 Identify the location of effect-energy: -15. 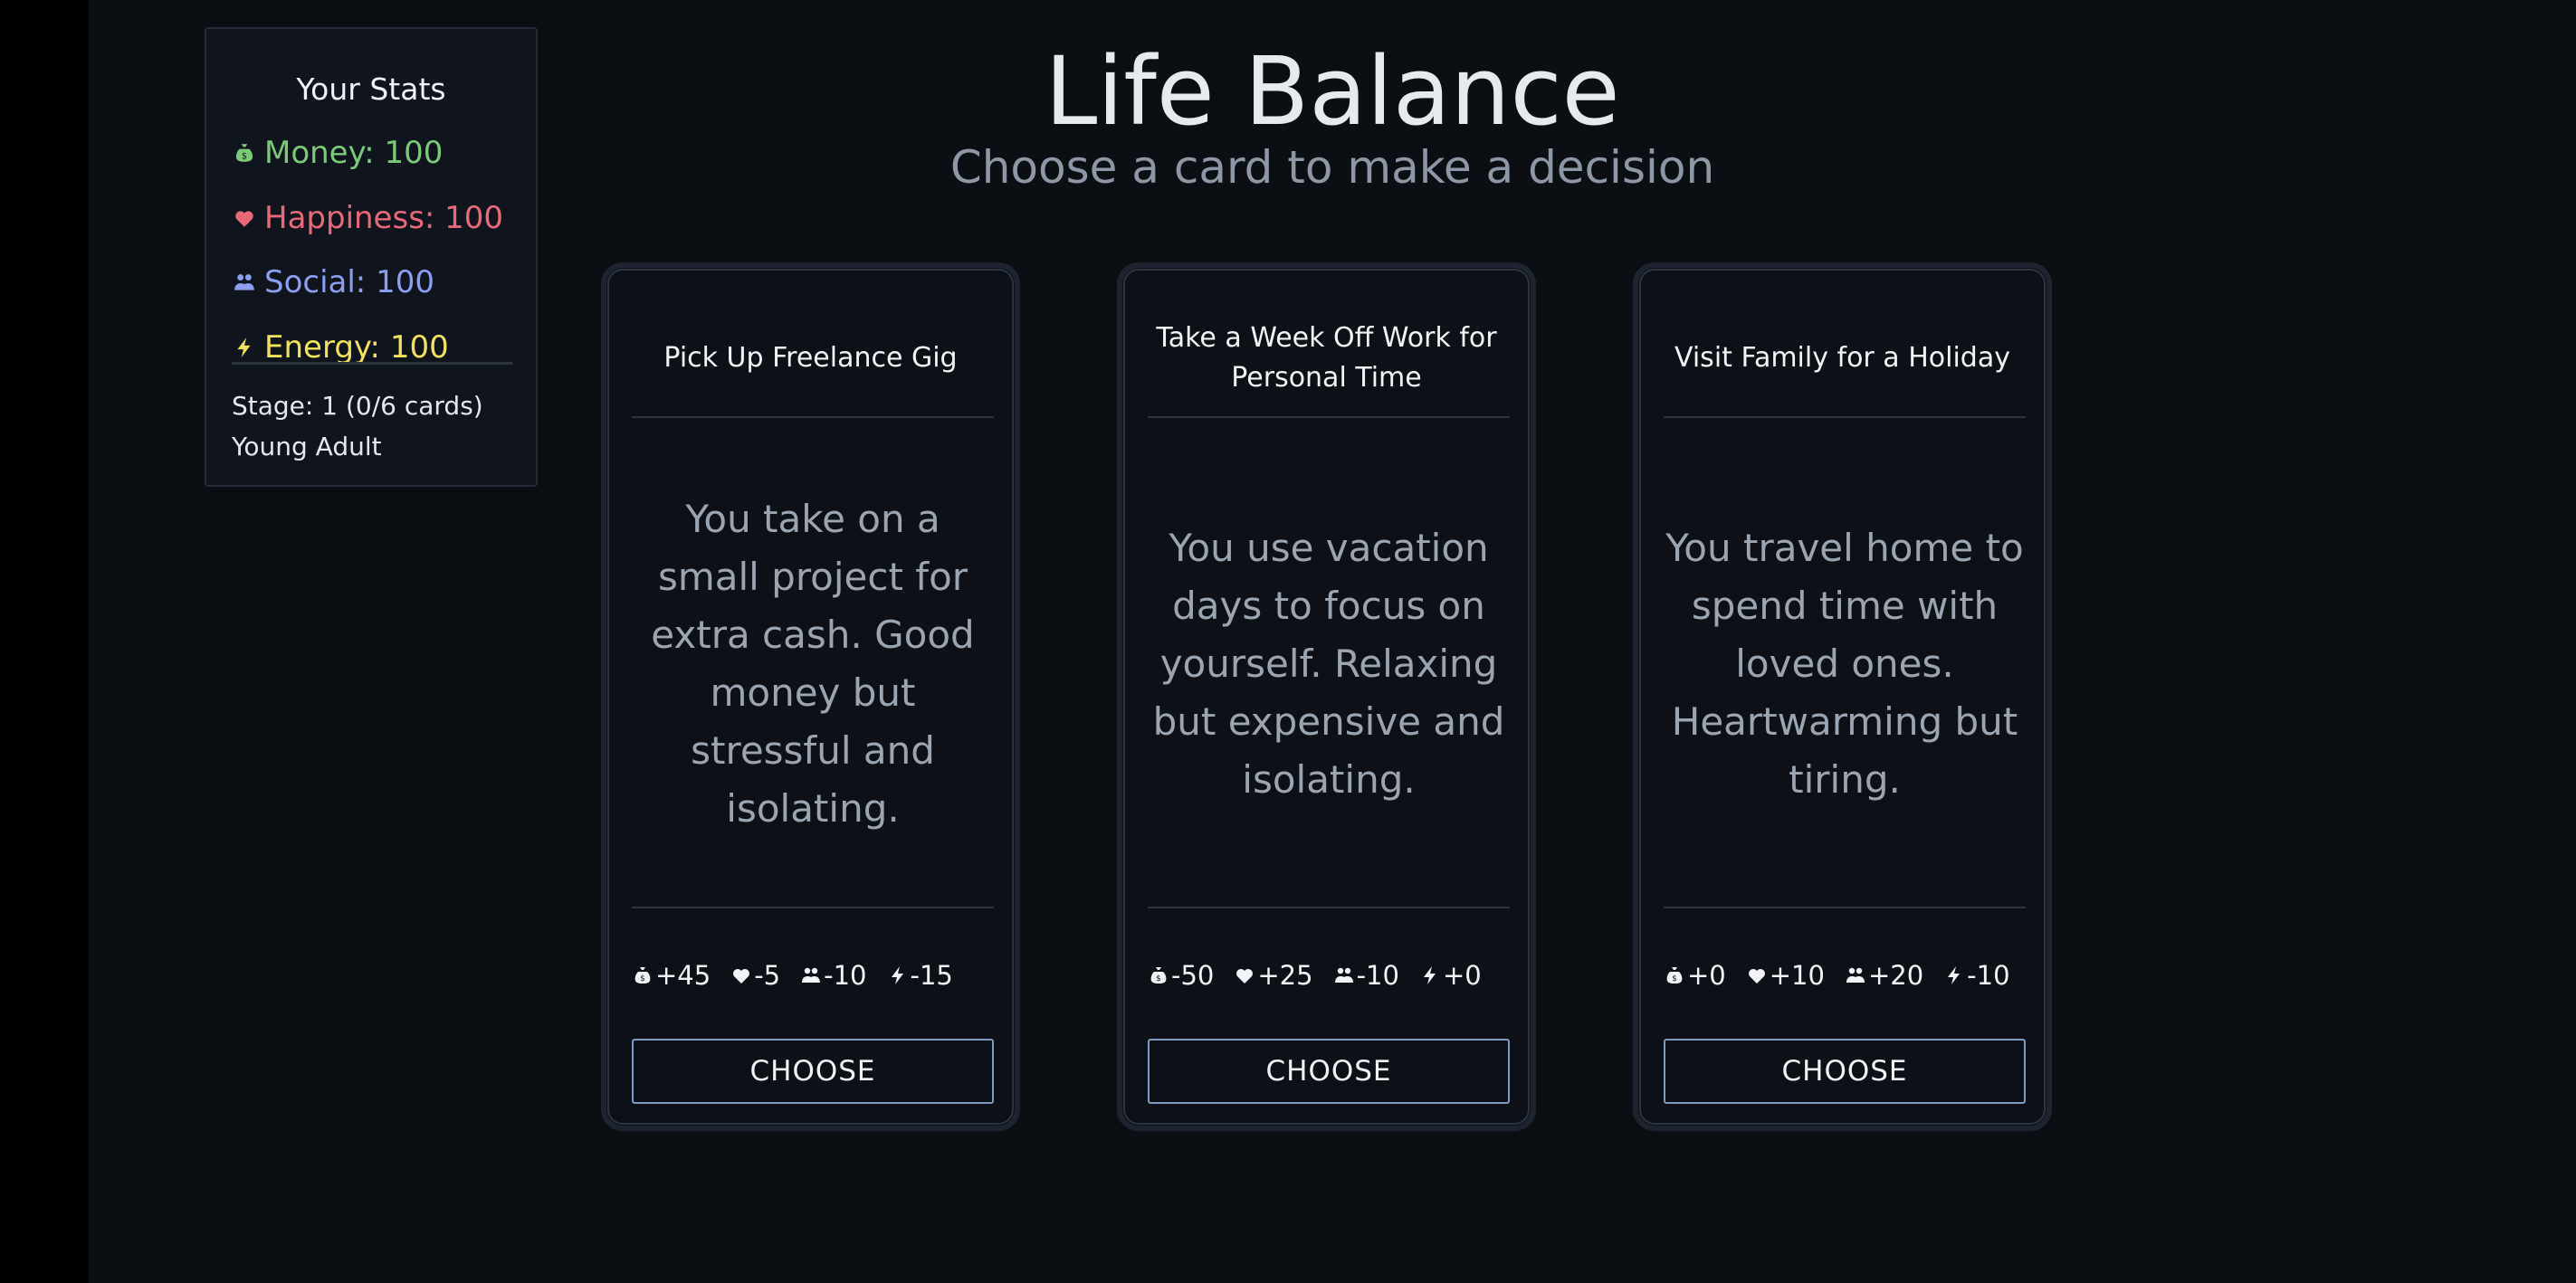
(920, 976).